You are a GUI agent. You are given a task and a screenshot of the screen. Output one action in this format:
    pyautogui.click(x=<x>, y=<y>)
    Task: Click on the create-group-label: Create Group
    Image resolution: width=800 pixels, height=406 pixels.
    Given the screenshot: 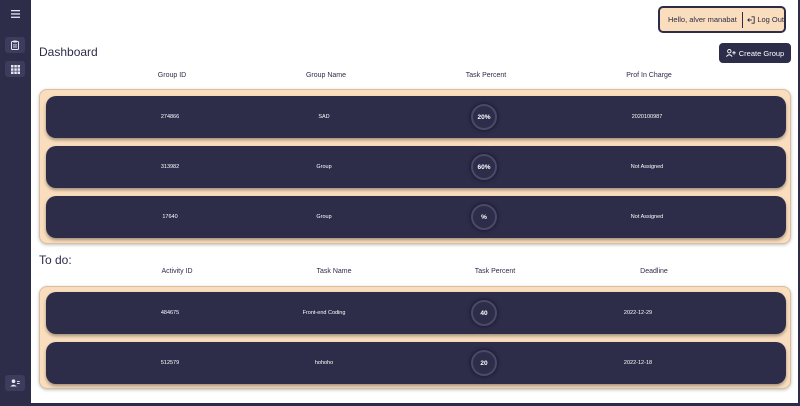 What is the action you would take?
    pyautogui.click(x=761, y=53)
    